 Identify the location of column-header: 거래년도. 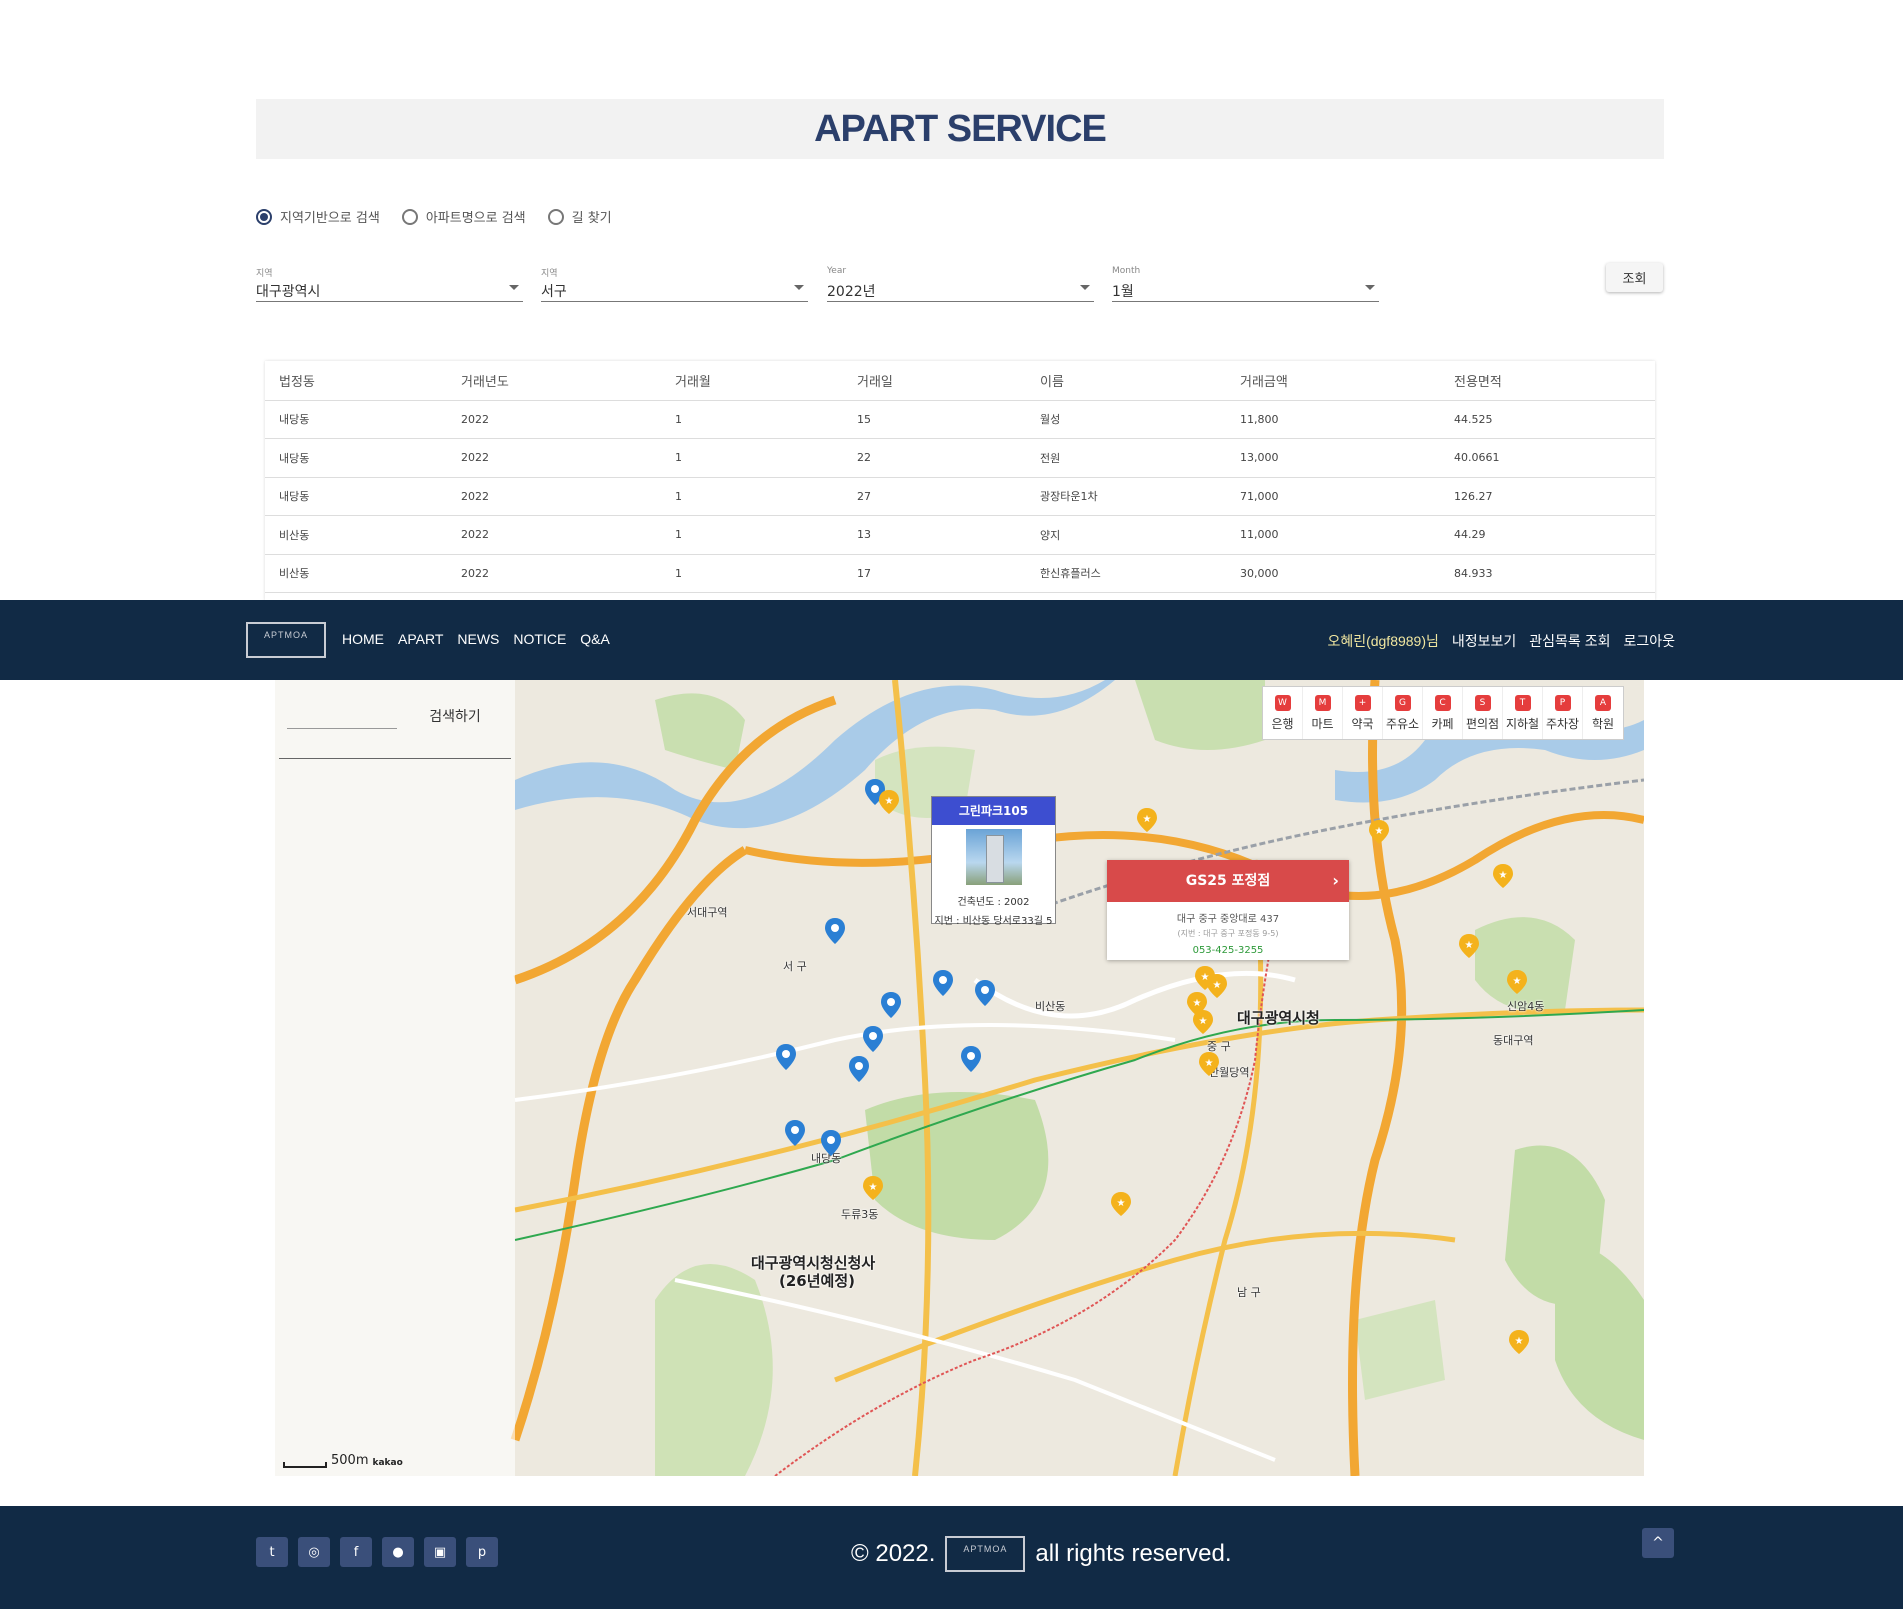
(554, 381).